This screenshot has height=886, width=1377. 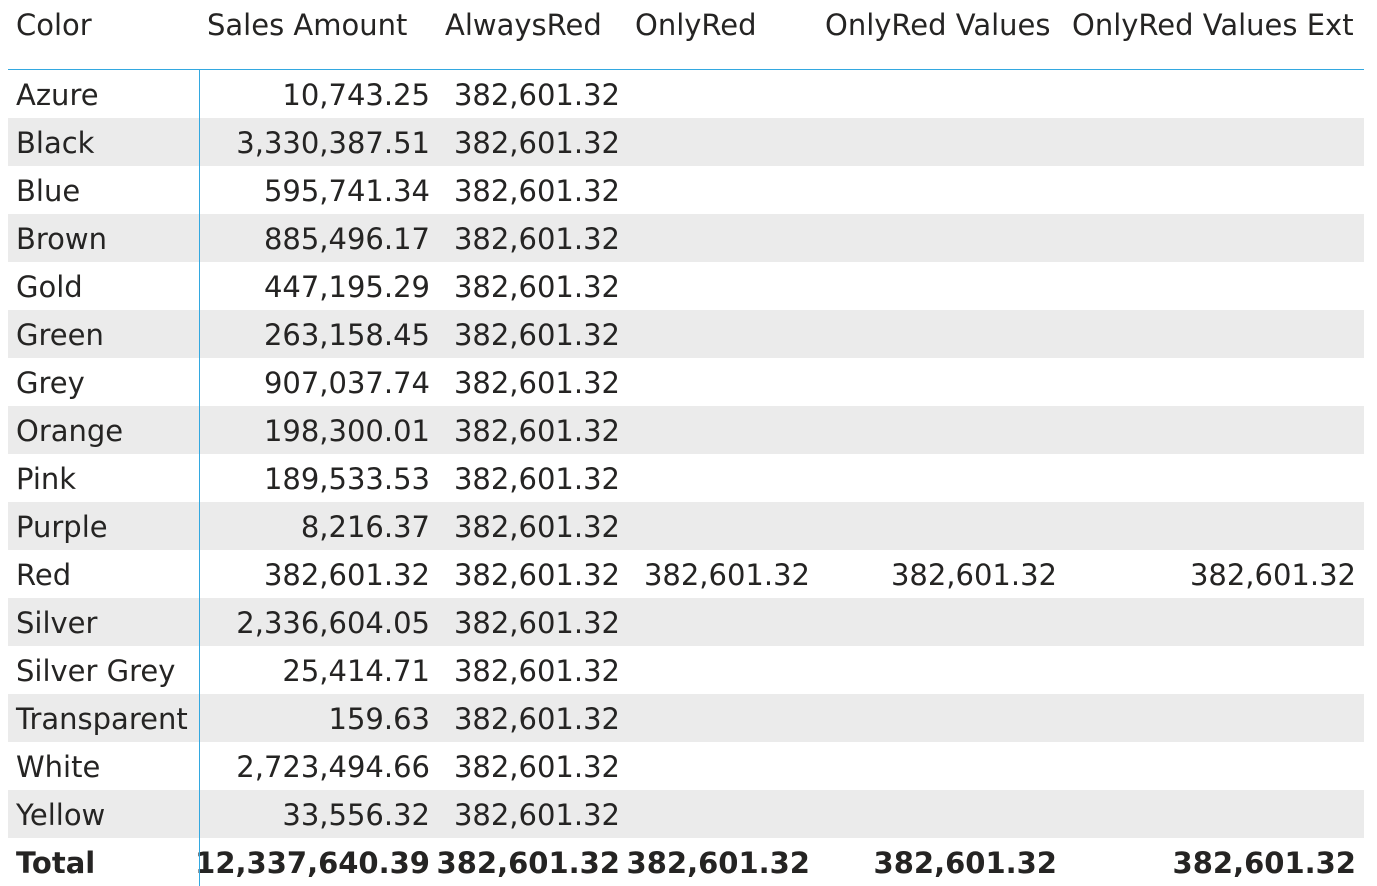 What do you see at coordinates (523, 25) in the screenshot?
I see `header-alwaysred: AlwaysRed` at bounding box center [523, 25].